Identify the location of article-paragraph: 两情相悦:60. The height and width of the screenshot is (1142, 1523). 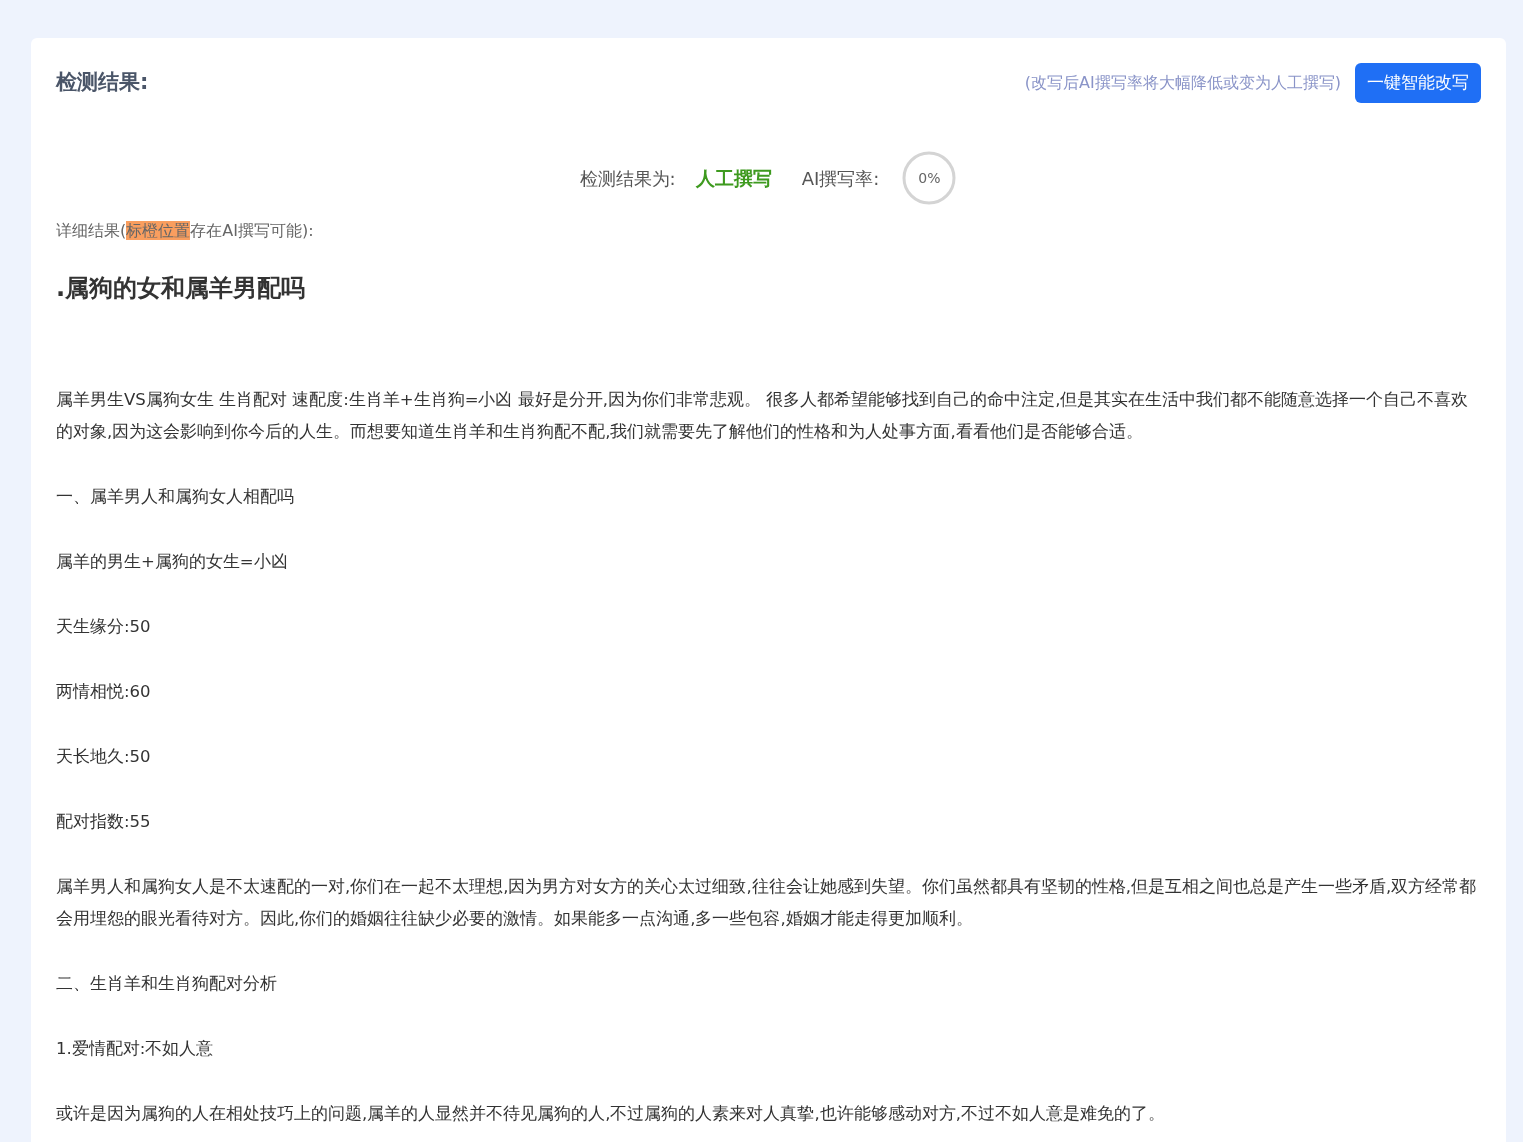
(104, 692).